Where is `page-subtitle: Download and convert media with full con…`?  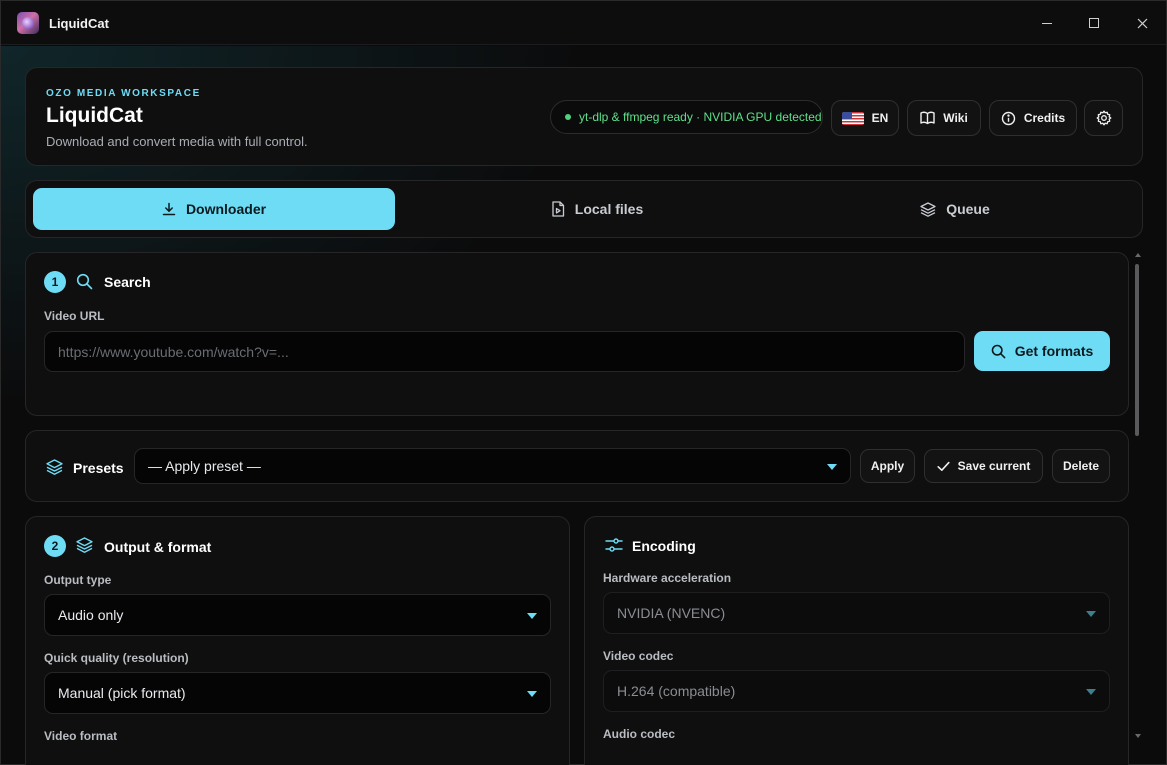
page-subtitle: Download and convert media with full con… is located at coordinates (177, 141).